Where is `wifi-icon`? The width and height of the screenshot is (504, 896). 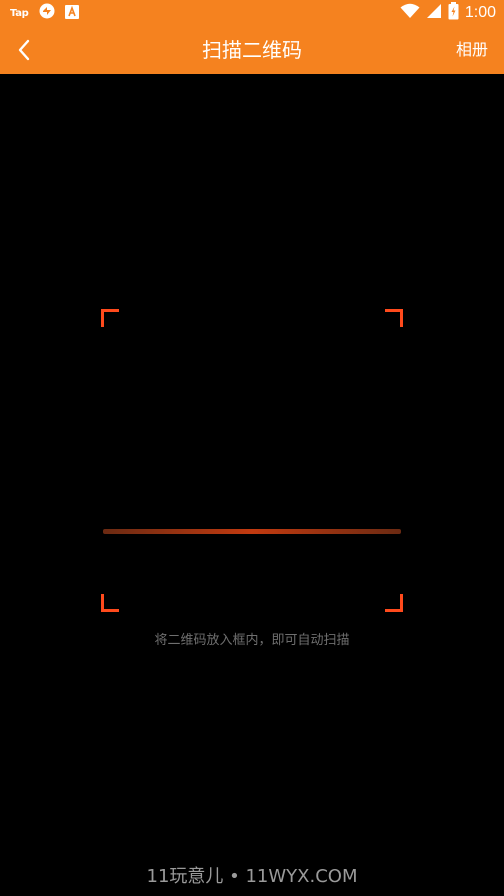 wifi-icon is located at coordinates (410, 13).